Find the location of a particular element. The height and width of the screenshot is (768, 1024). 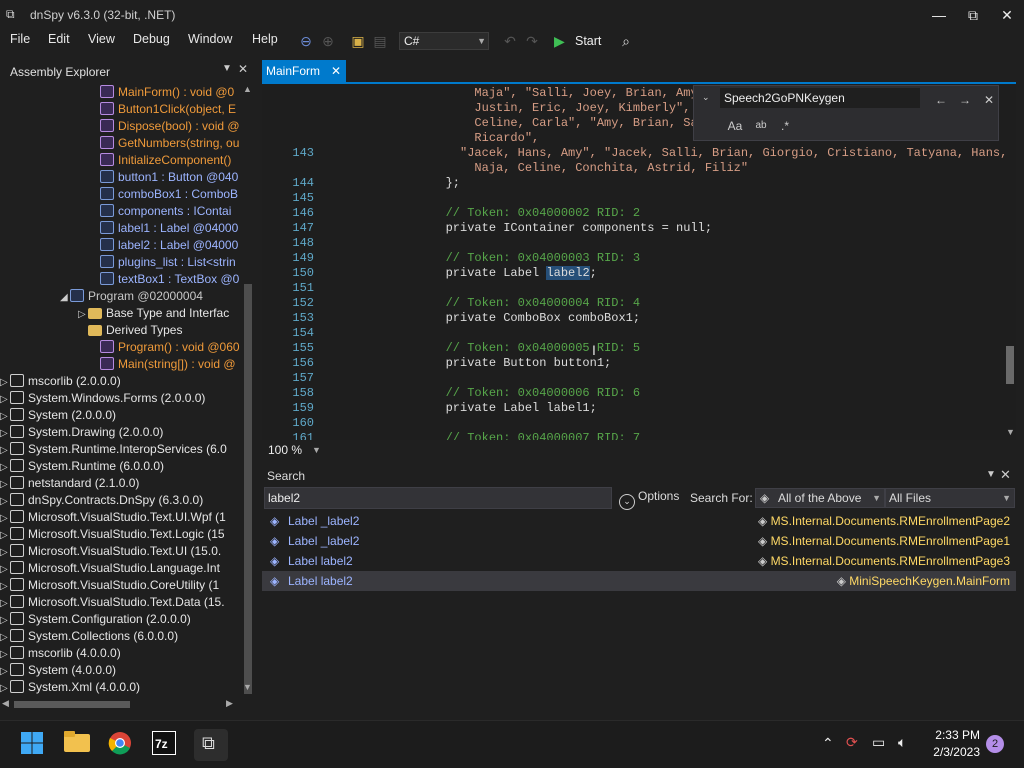

system-clock: 2:33 PM 2/3/2023 is located at coordinates (954, 744).